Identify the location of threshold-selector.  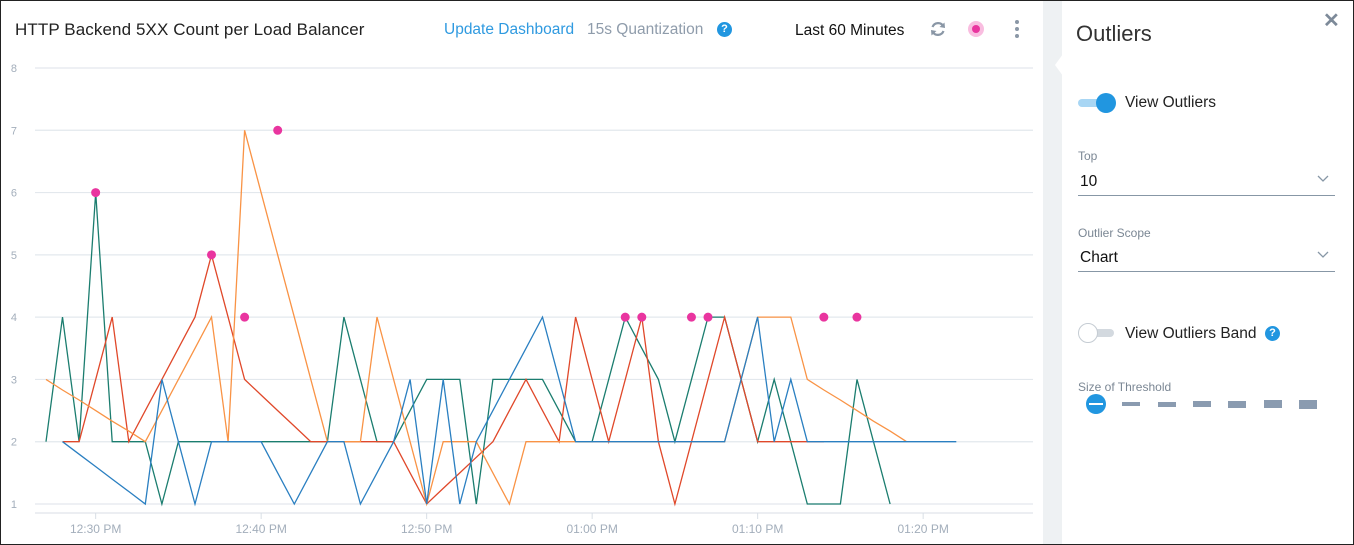
(1206, 405).